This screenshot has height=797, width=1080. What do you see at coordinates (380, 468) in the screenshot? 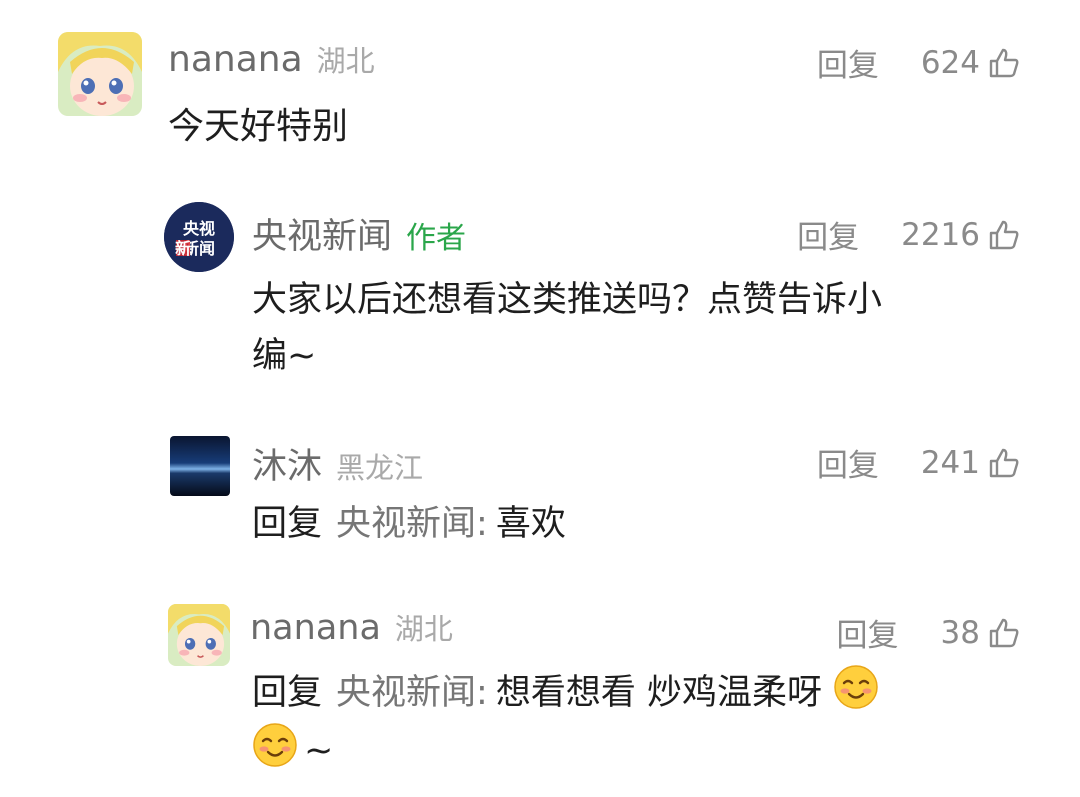
I see `location-label: 黑龙江` at bounding box center [380, 468].